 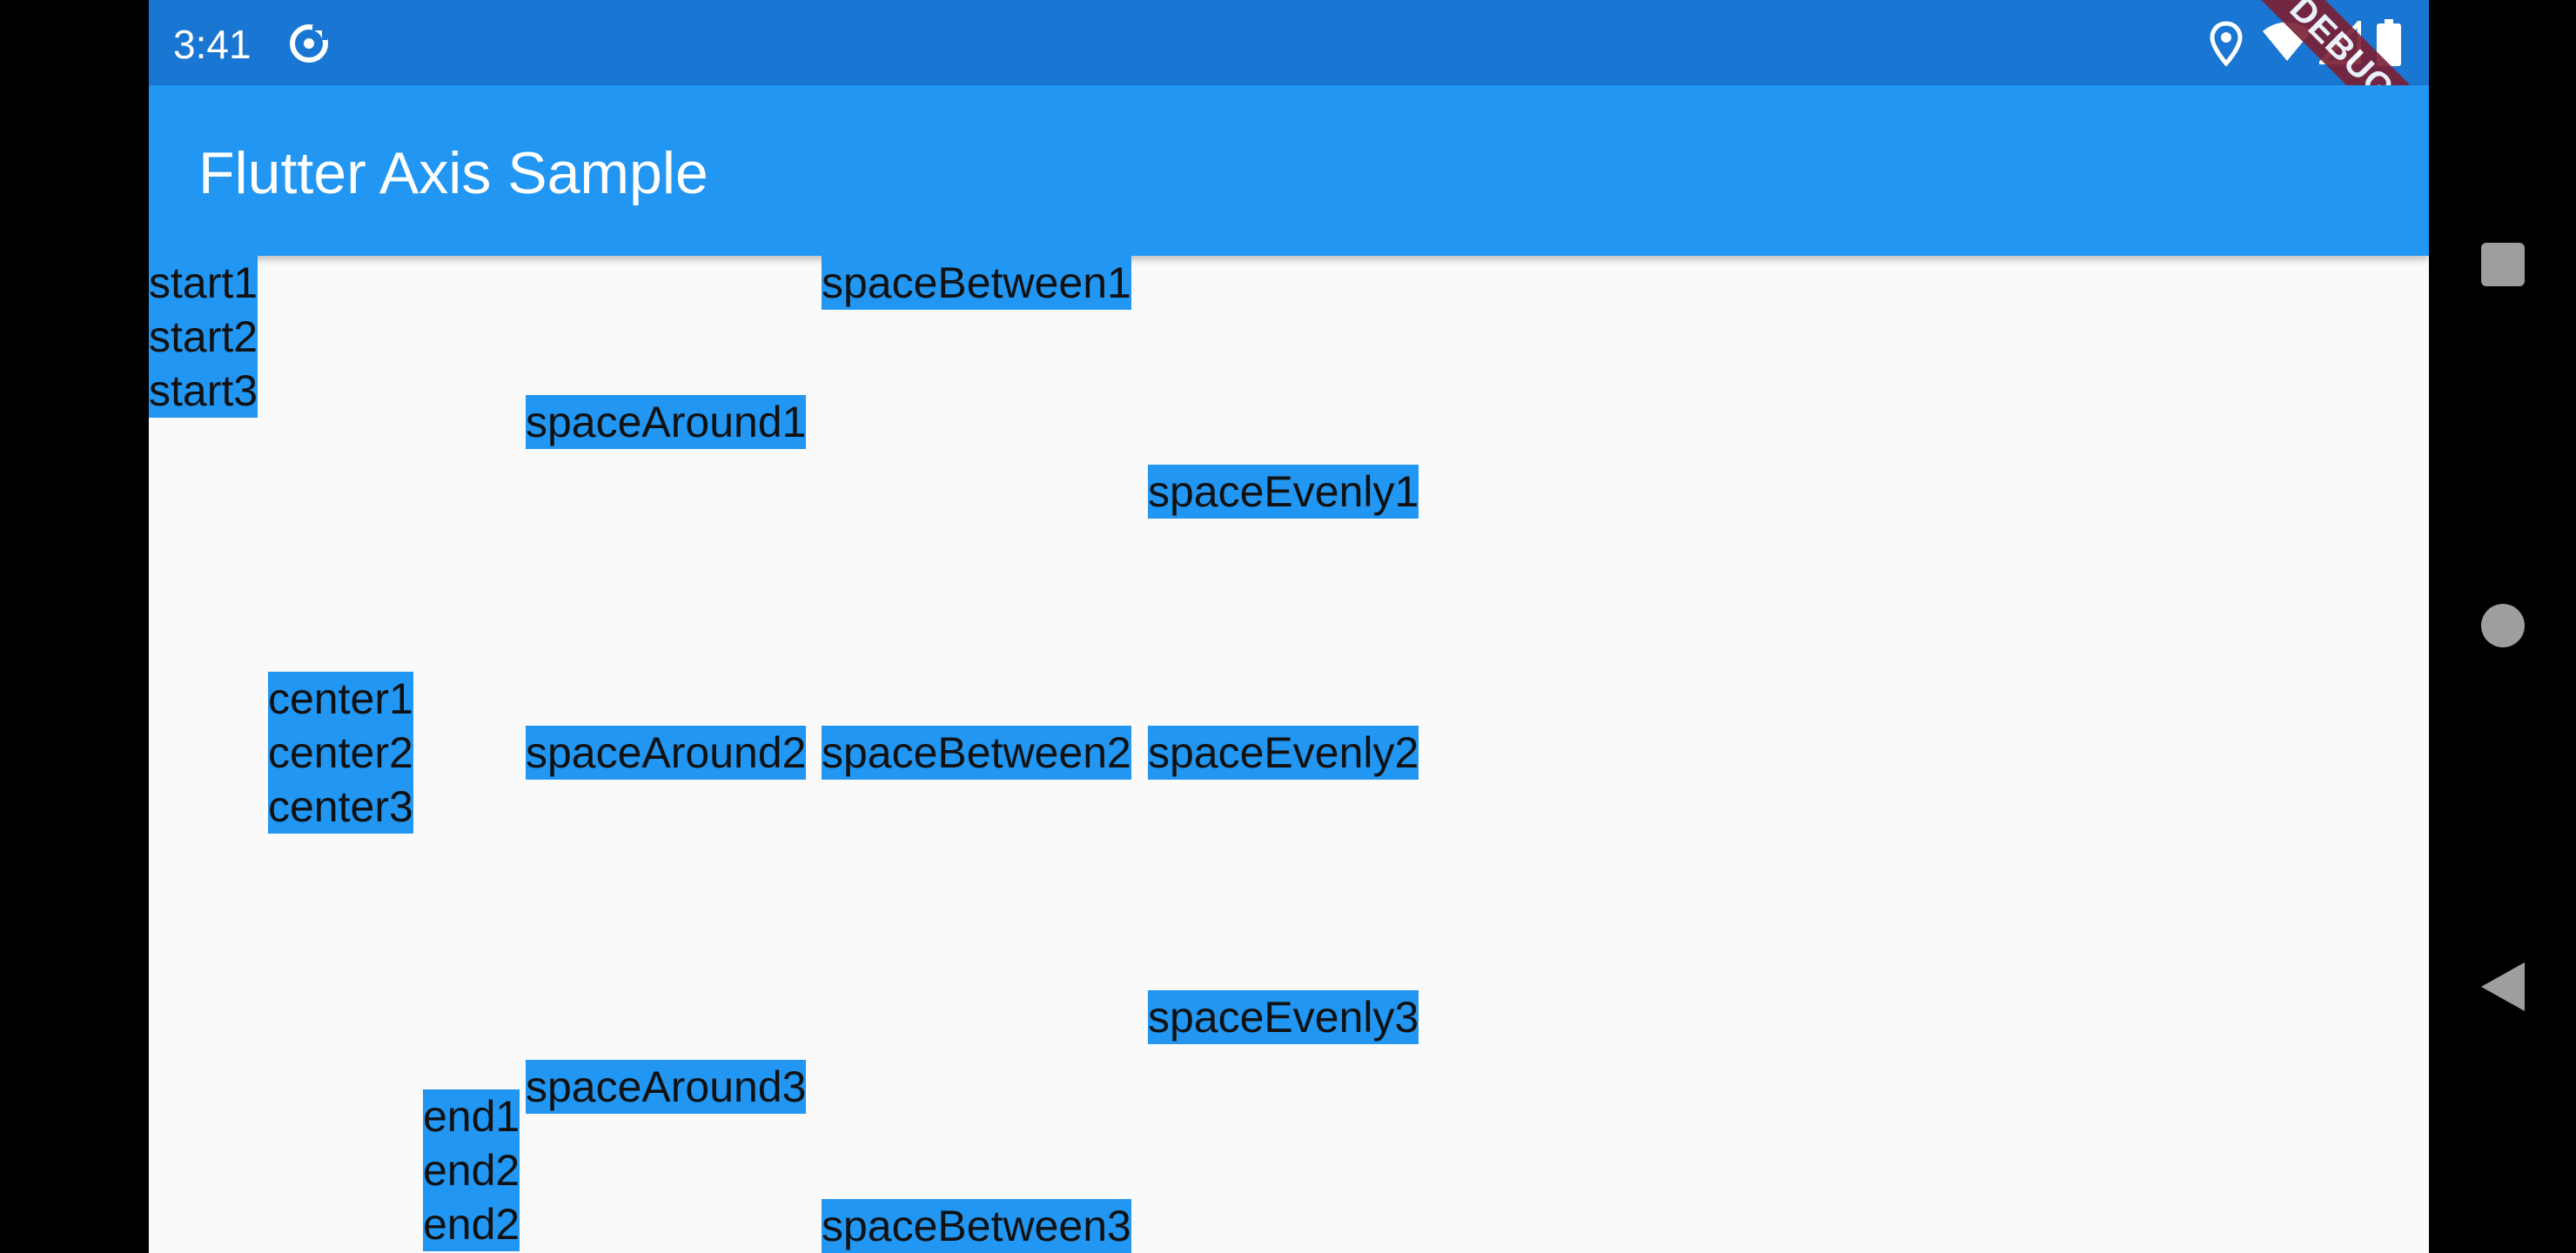 I want to click on status-time: 3:41, so click(x=213, y=44).